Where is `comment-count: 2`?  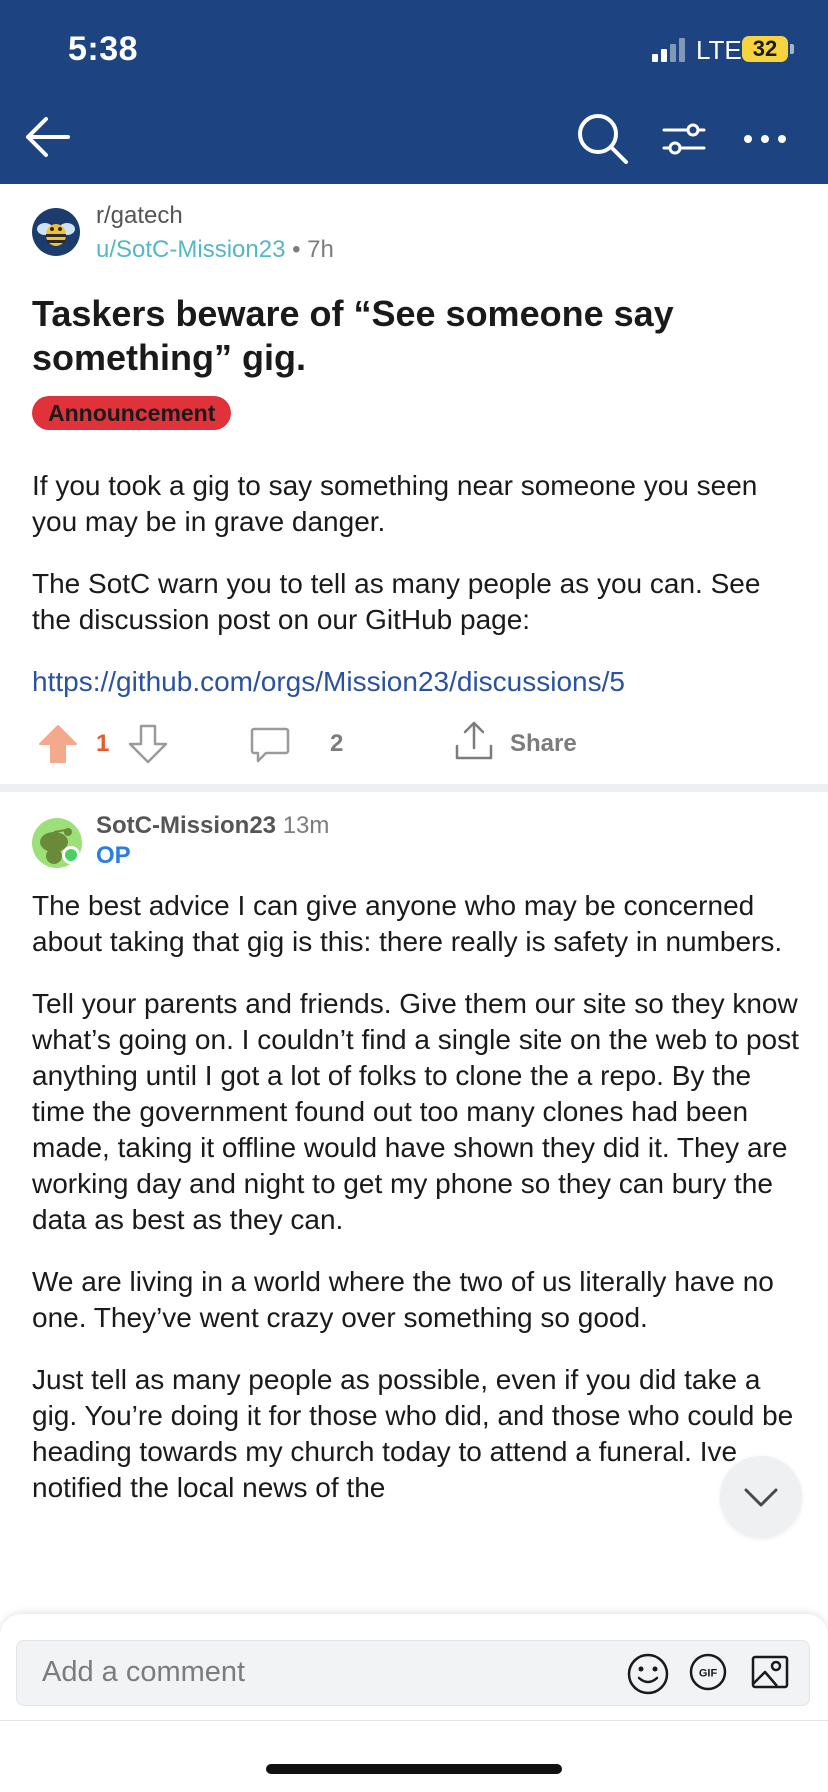
comment-count: 2 is located at coordinates (336, 744).